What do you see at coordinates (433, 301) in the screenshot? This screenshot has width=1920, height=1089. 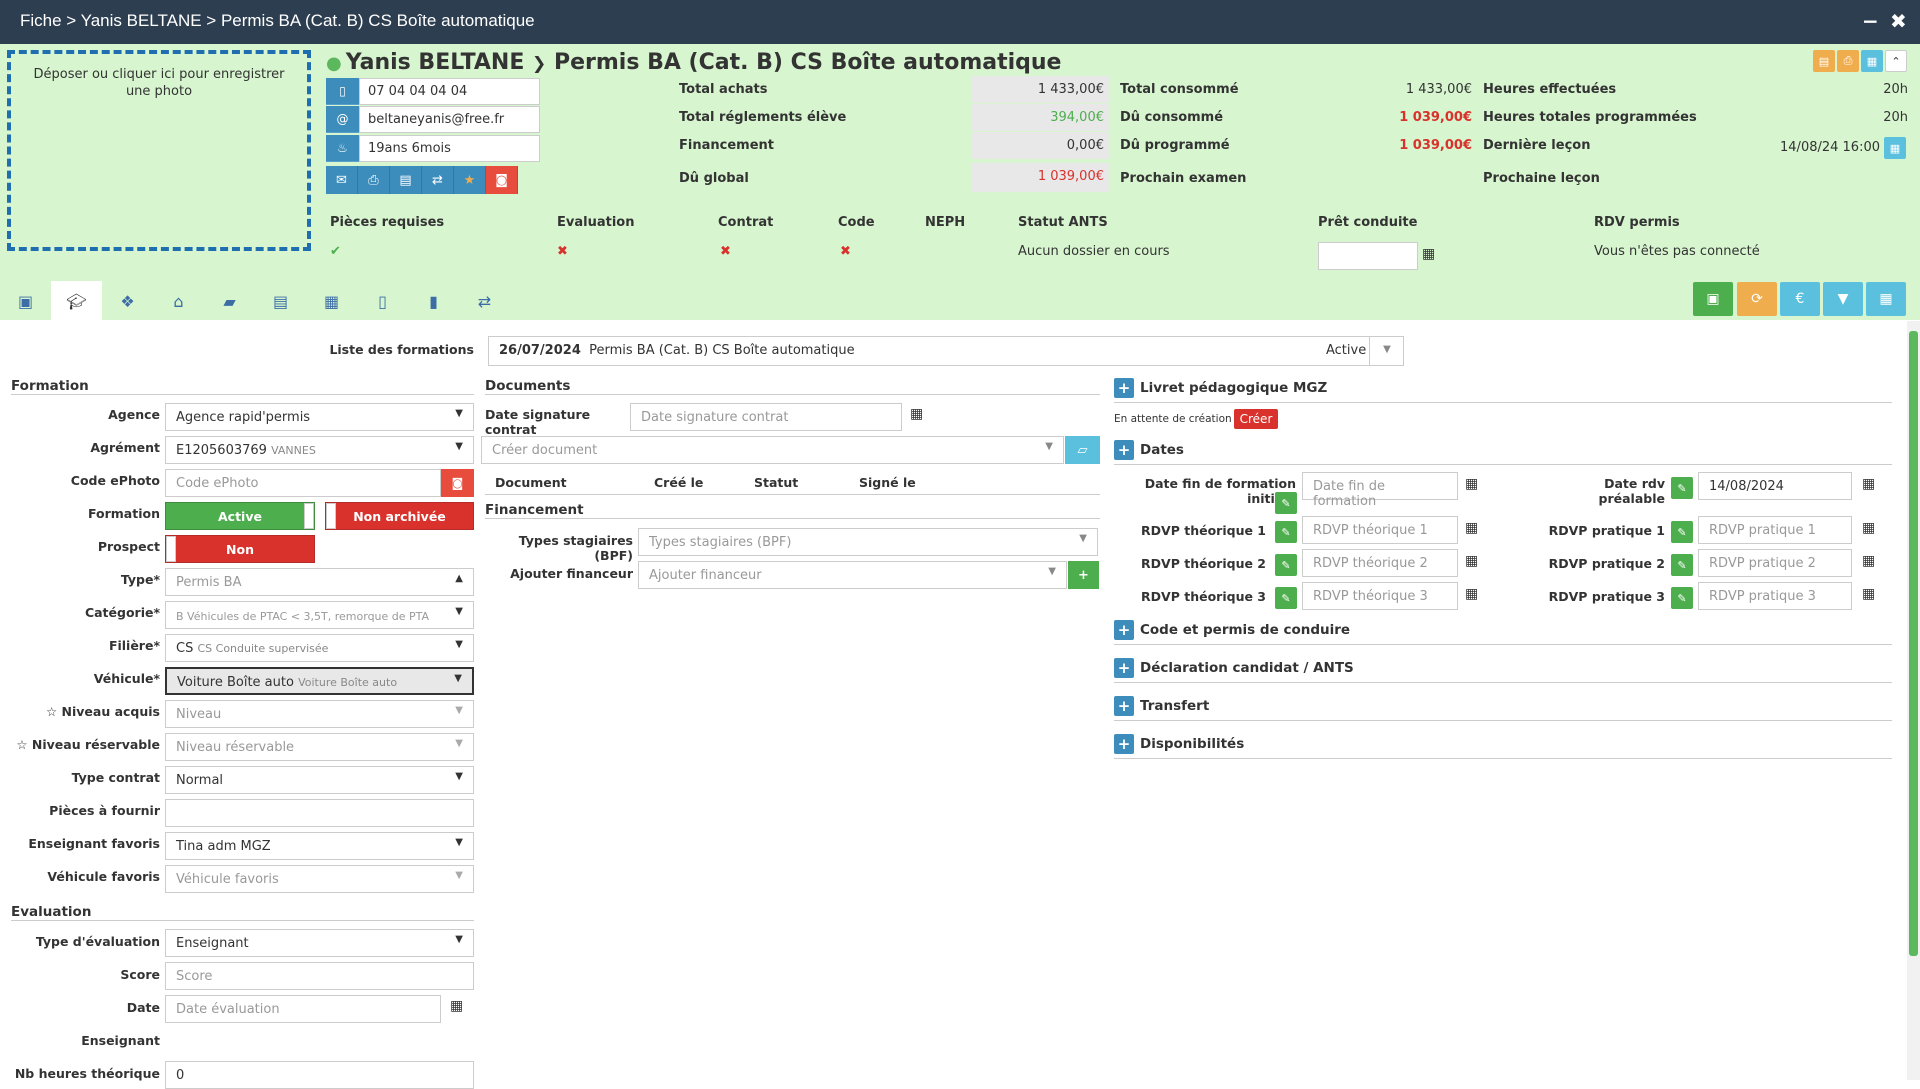 I see `open-book-icon: ▮` at bounding box center [433, 301].